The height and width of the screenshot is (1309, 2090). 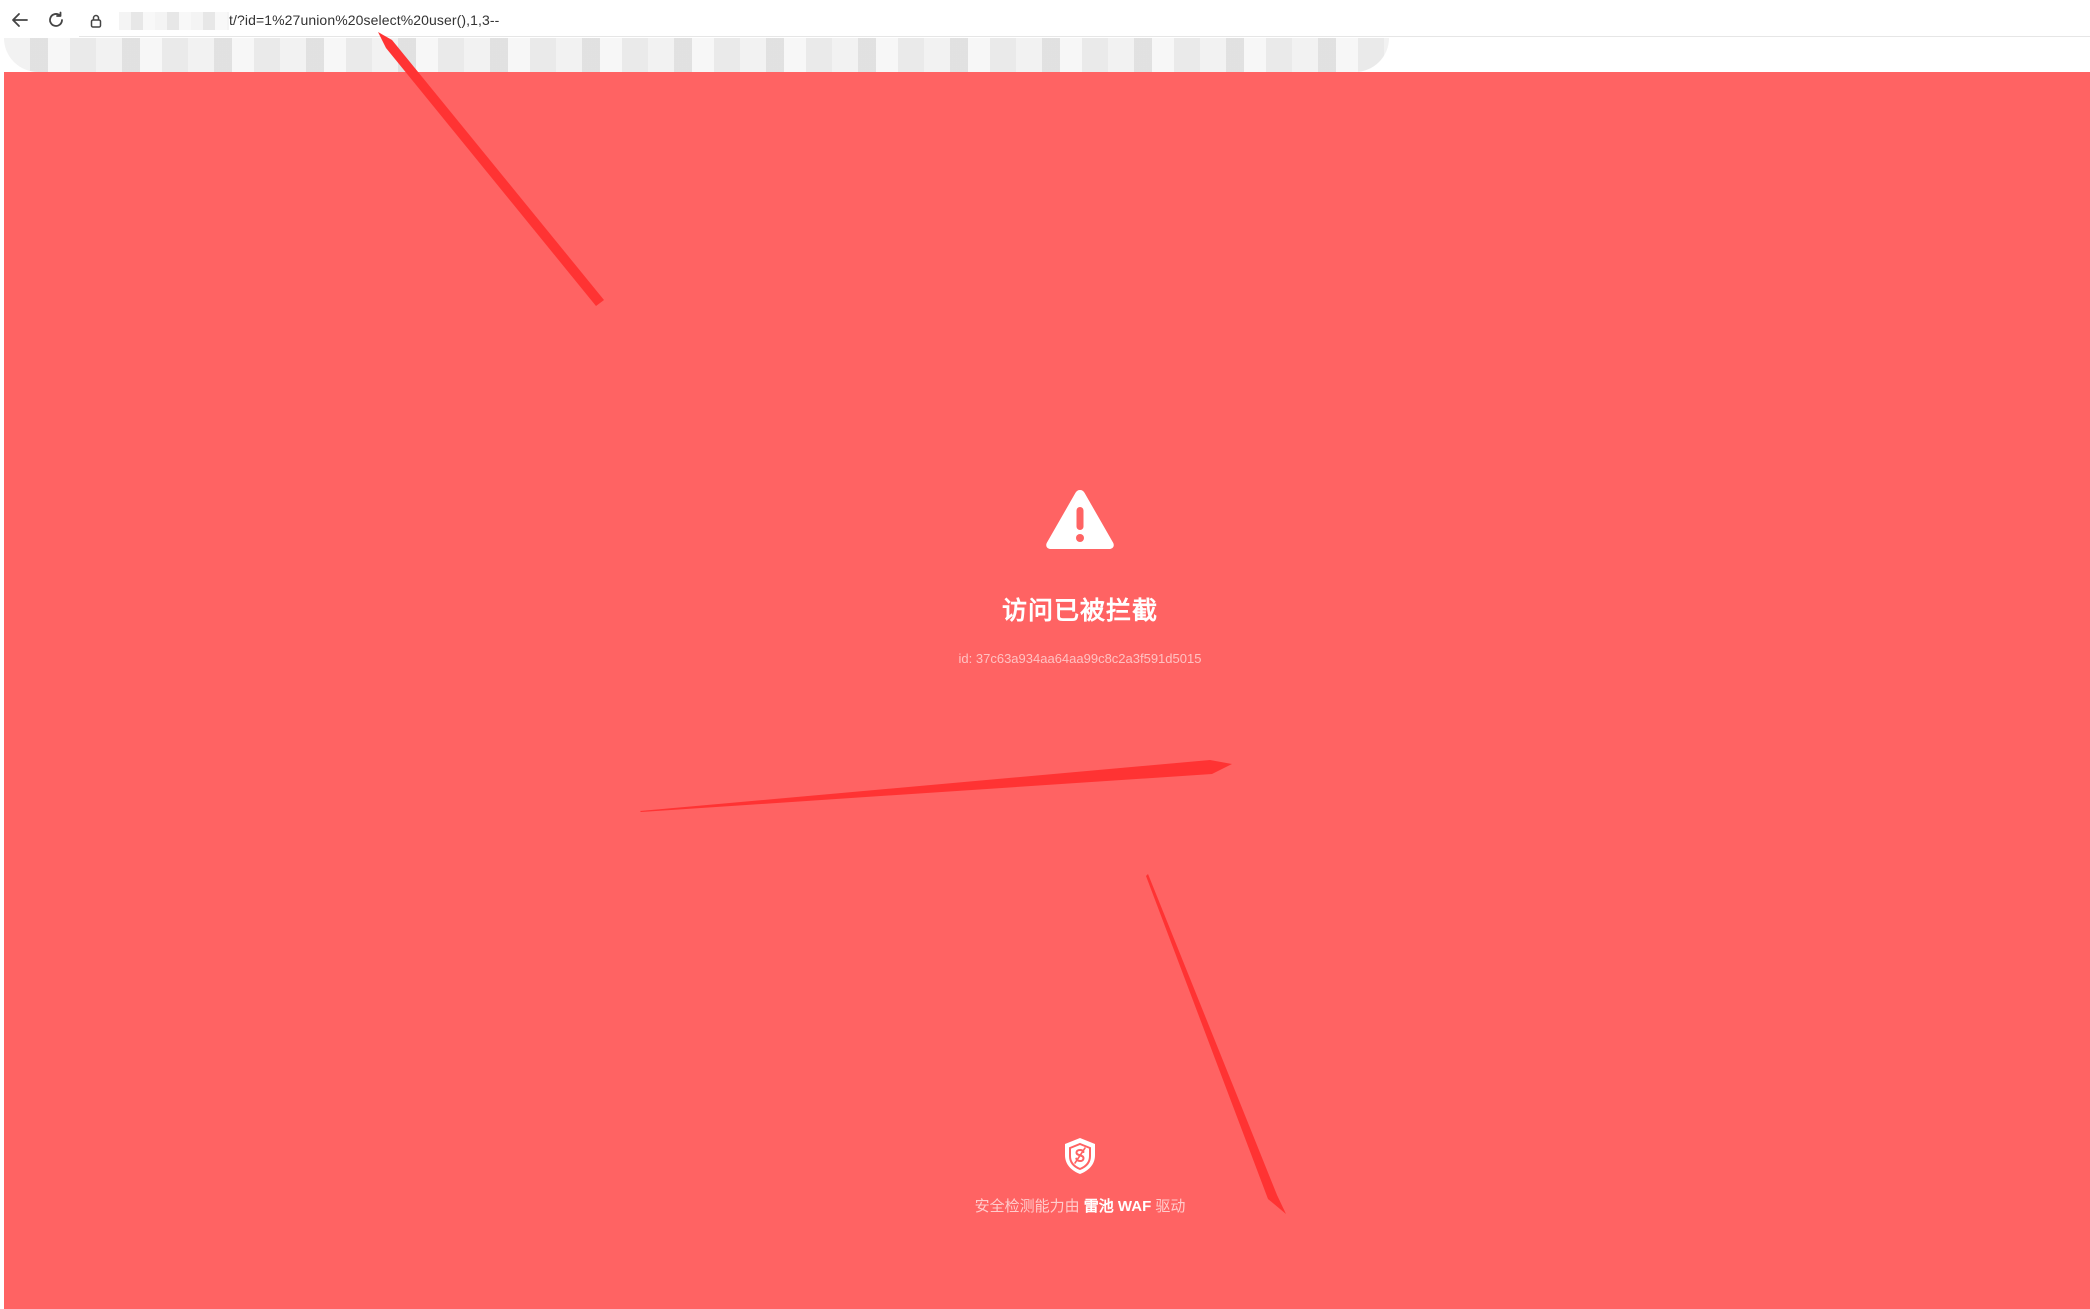 I want to click on powered-by-brand: 雷池 WAF, so click(x=1117, y=1206).